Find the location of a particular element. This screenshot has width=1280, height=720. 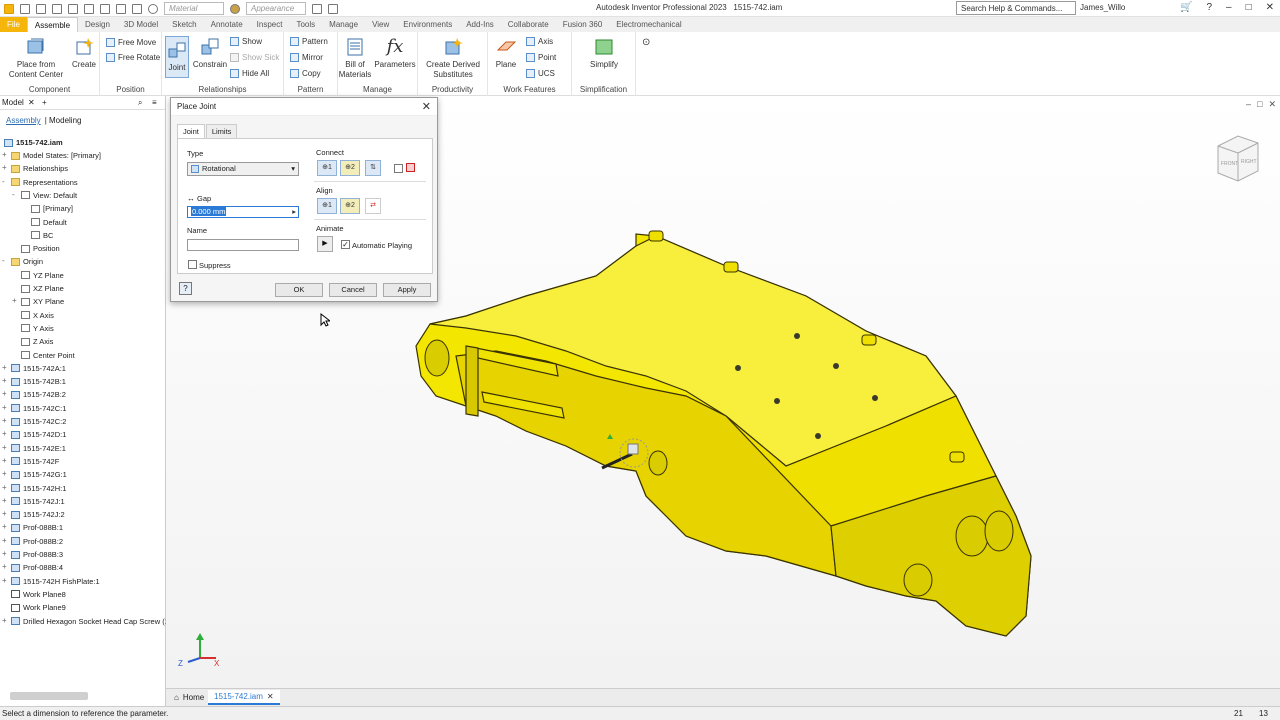

play-button: ▶ is located at coordinates (325, 244).